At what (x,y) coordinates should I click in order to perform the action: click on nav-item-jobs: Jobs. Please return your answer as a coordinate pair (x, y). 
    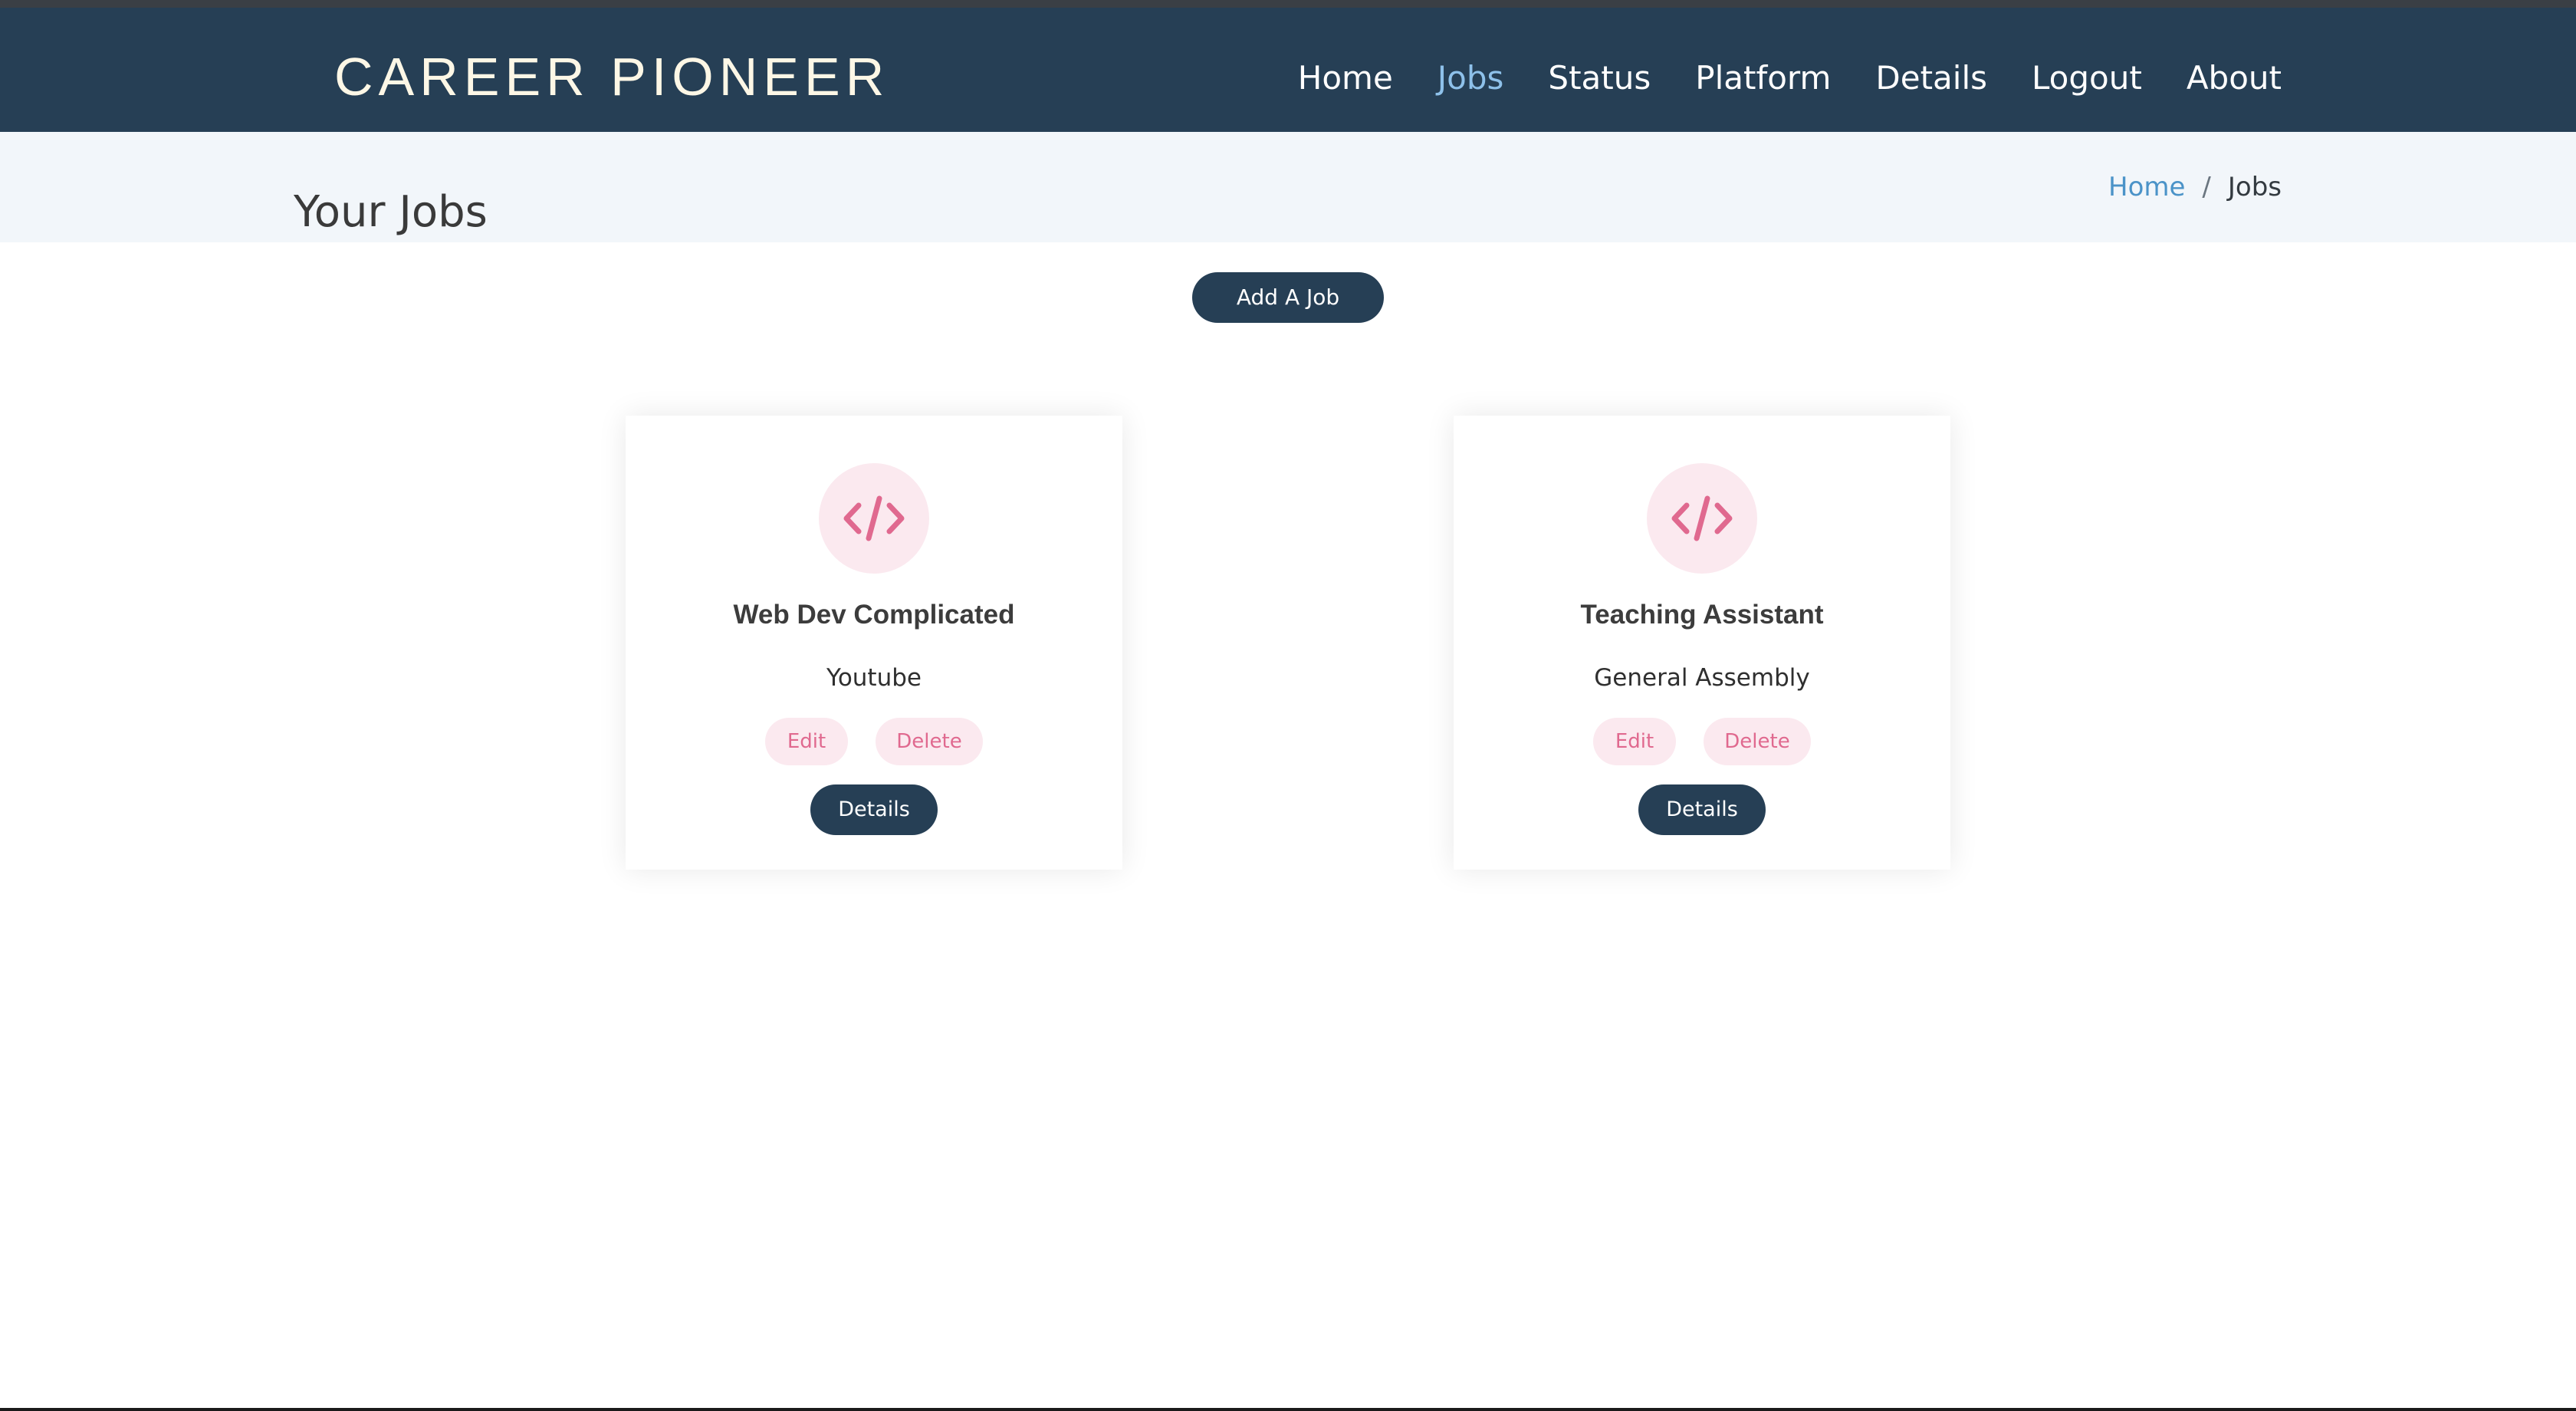
    Looking at the image, I should click on (1471, 79).